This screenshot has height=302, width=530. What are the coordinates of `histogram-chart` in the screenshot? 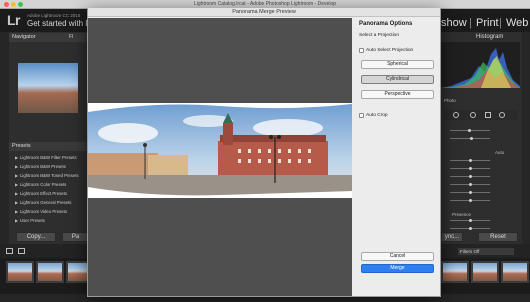 It's located at (480, 65).